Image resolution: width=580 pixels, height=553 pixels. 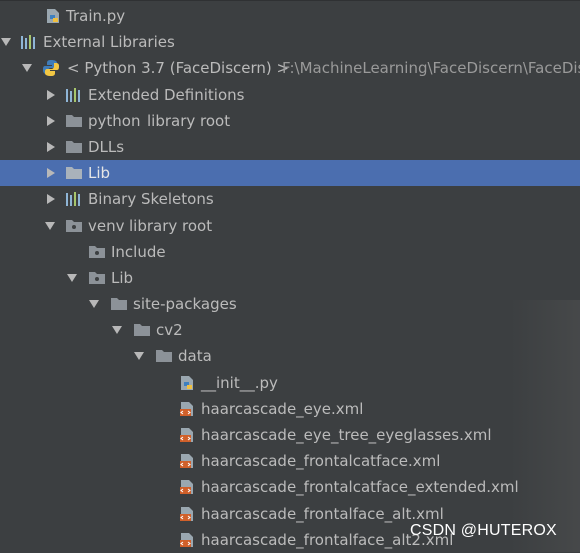 I want to click on tree-item-data: data, so click(x=290, y=356).